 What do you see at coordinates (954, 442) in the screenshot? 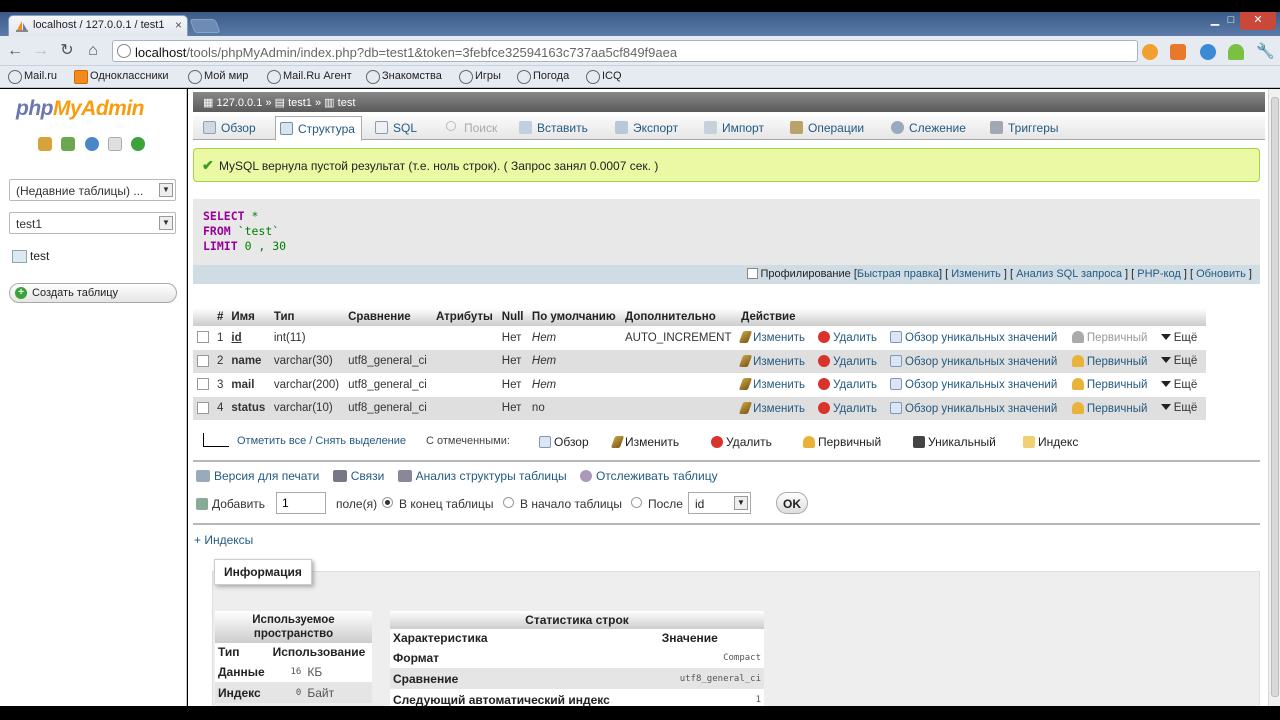
I see `bulk-unique-button: Уникальный` at bounding box center [954, 442].